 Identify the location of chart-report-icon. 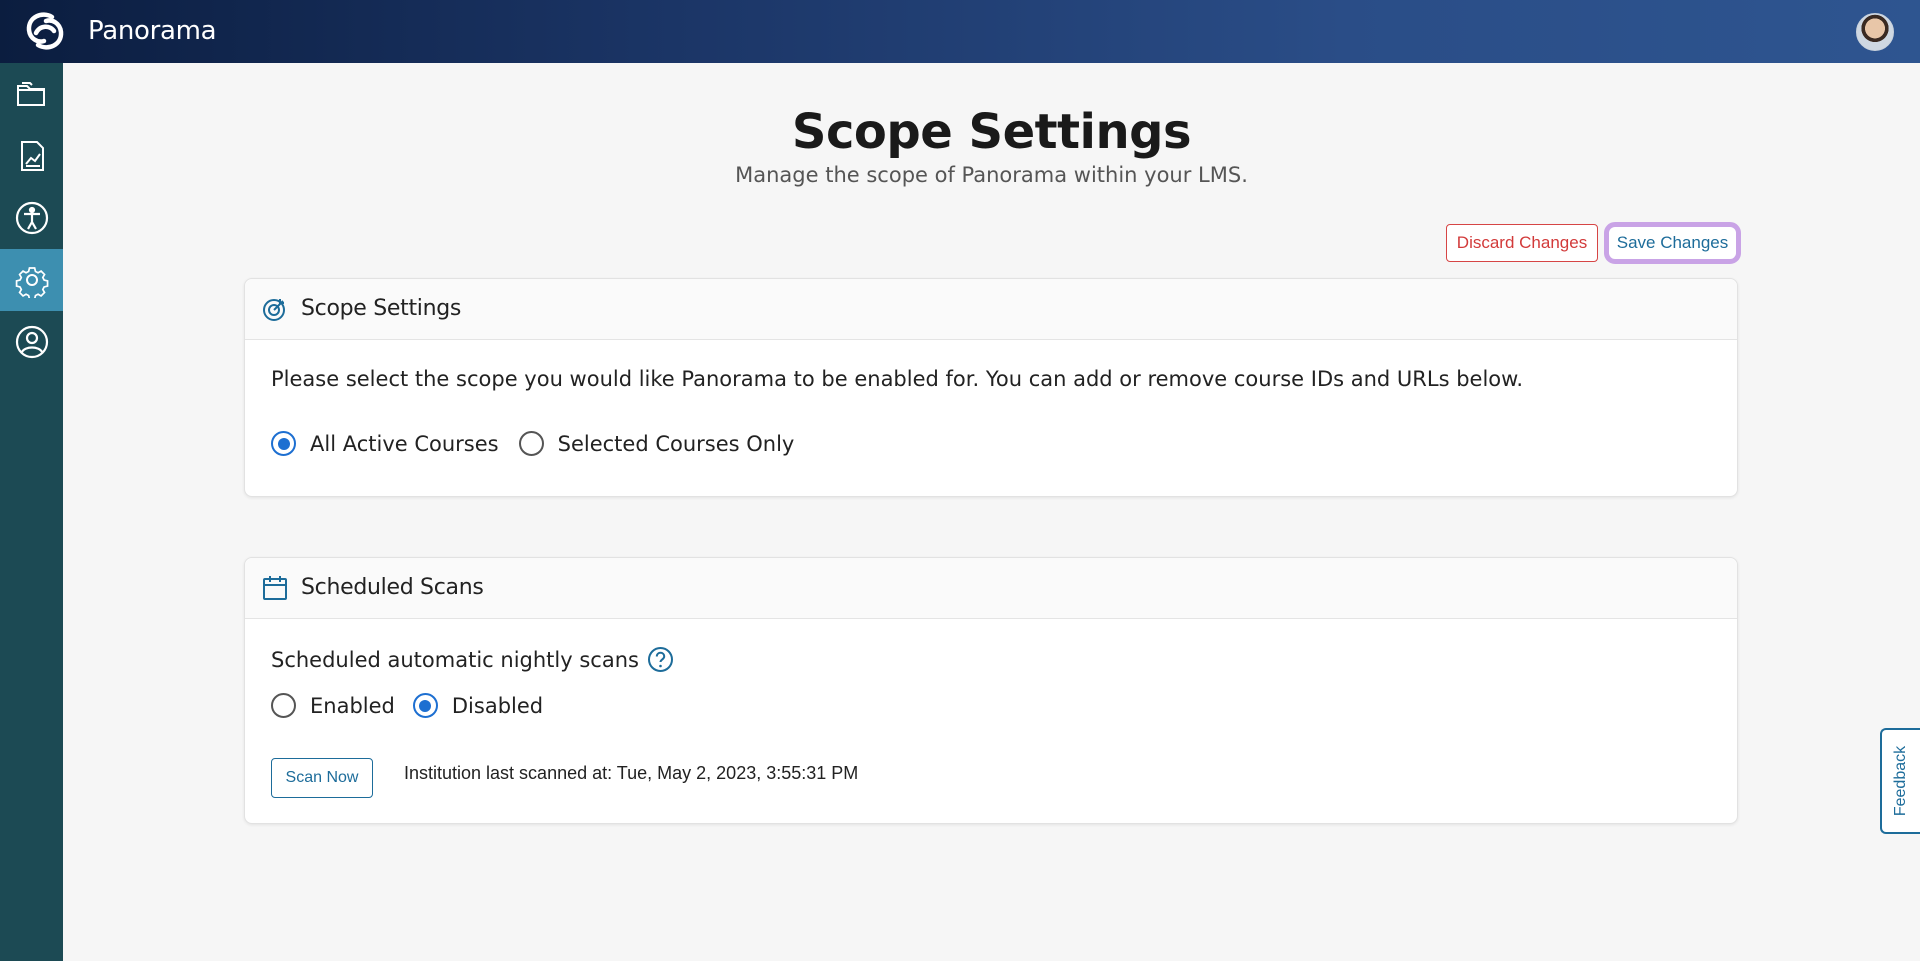
(32, 156).